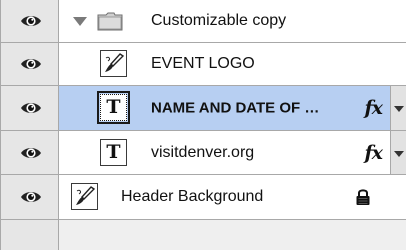  I want to click on layer-content: Customizable copy, so click(232, 21).